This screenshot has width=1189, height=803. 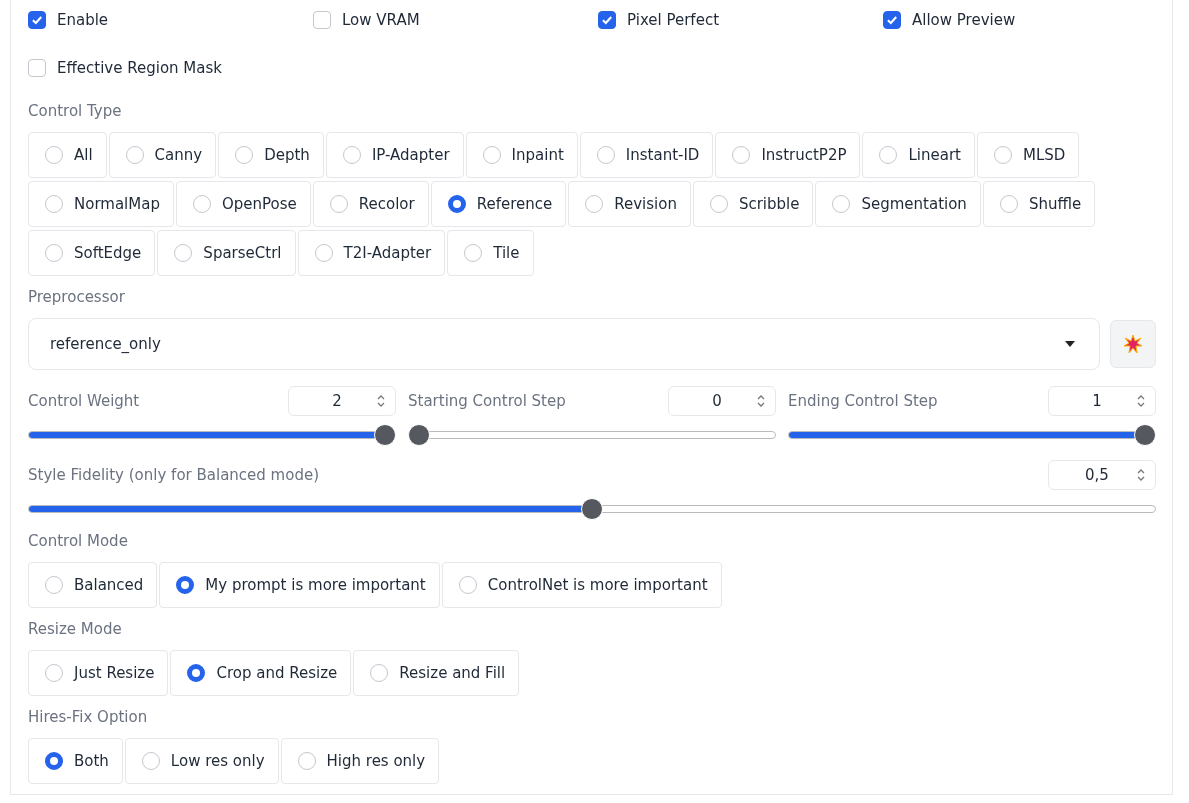 What do you see at coordinates (1102, 401) in the screenshot?
I see `number-input: 1` at bounding box center [1102, 401].